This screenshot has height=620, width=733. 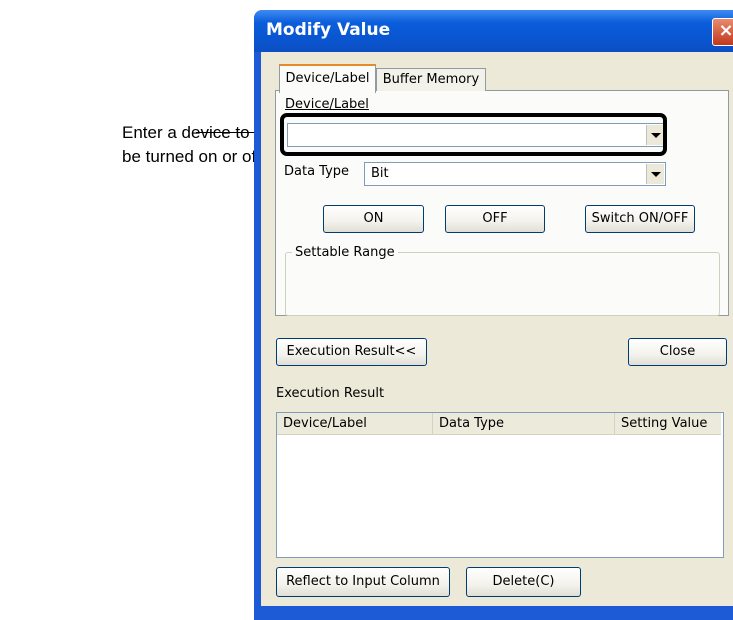 What do you see at coordinates (495, 219) in the screenshot?
I see `off-button: OFF` at bounding box center [495, 219].